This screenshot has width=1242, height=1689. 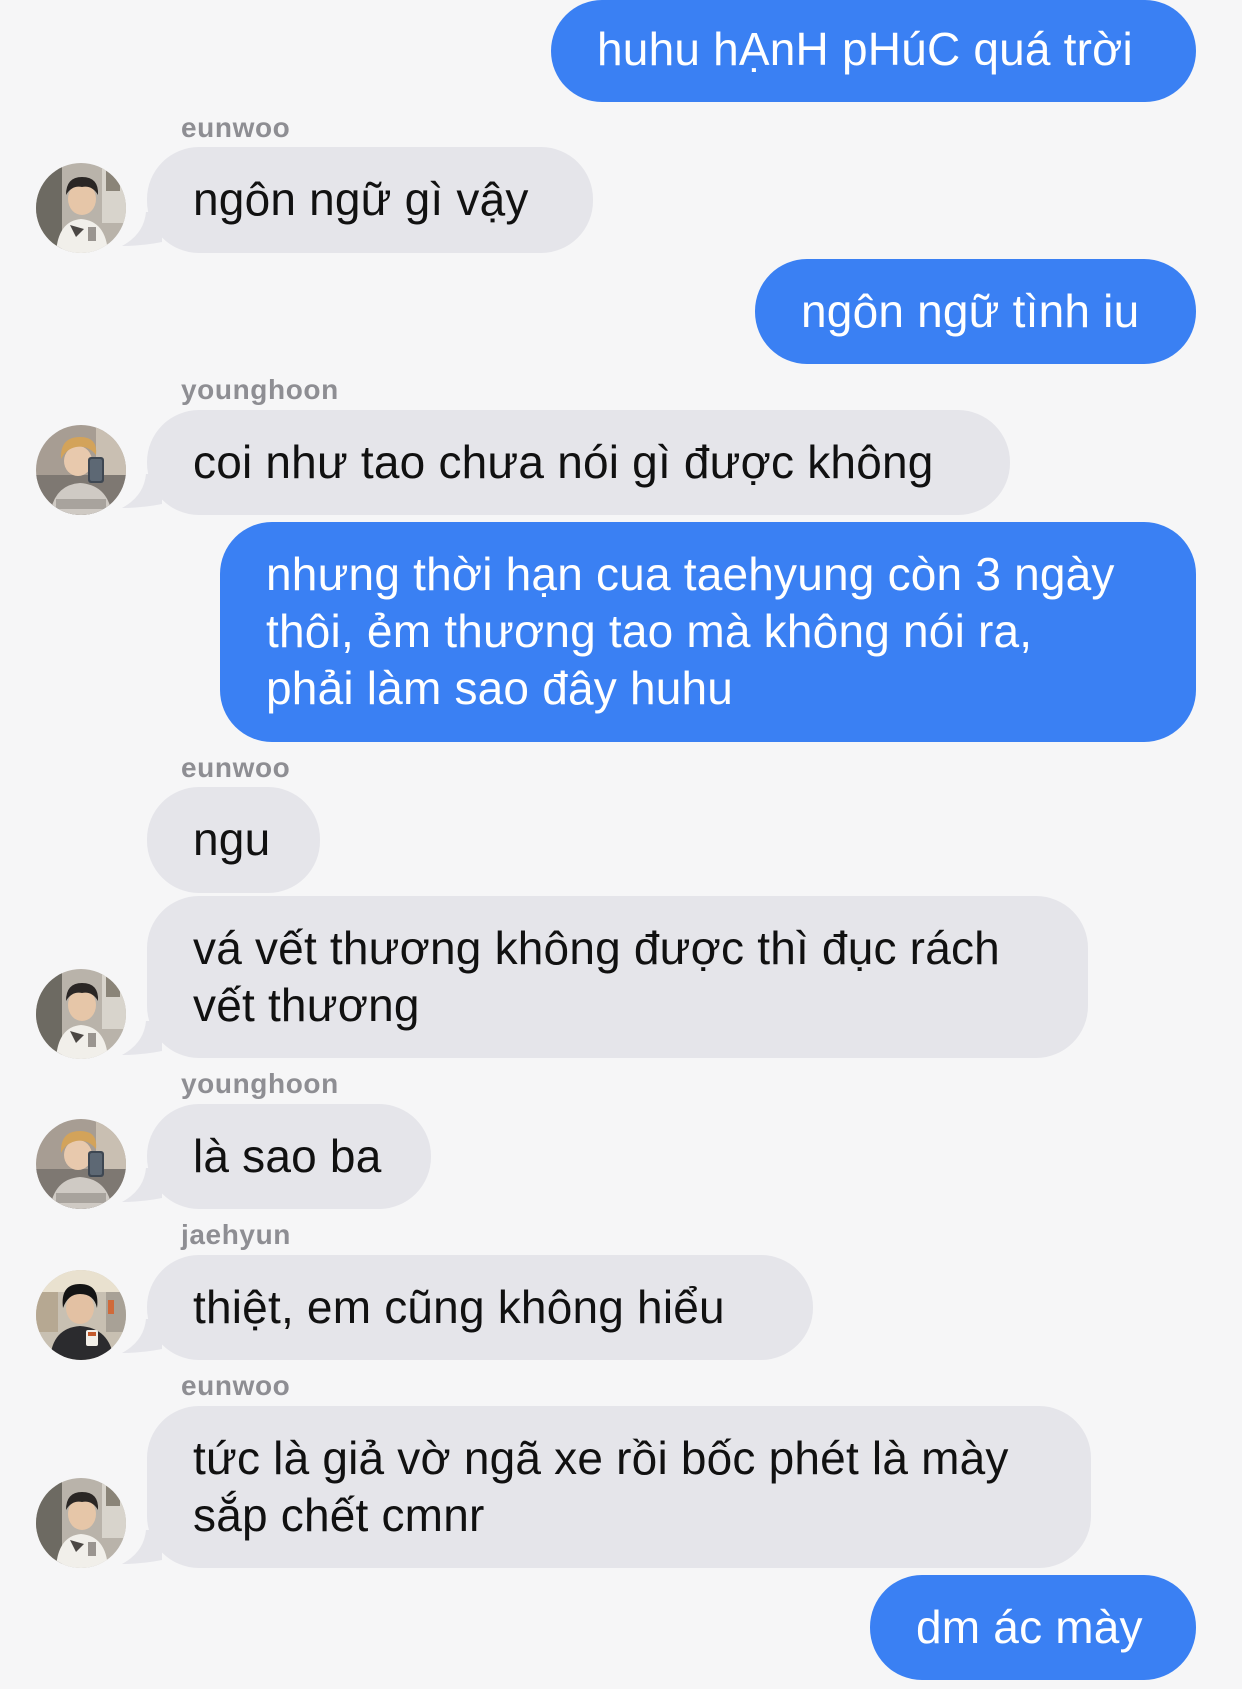 I want to click on avatar-jaehyun, so click(x=81, y=1315).